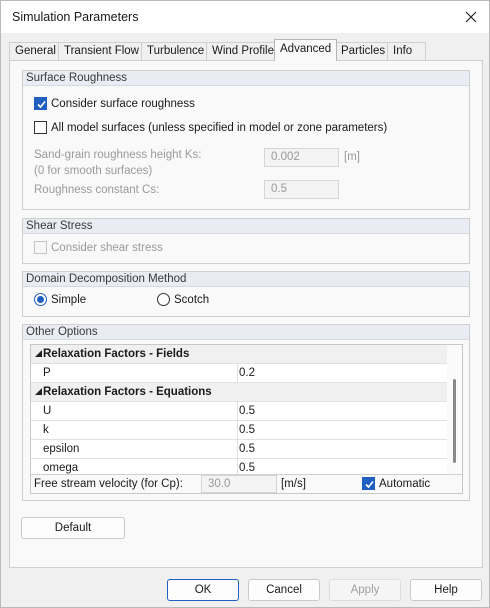 The image size is (490, 608). I want to click on ks-unit: [m], so click(352, 157).